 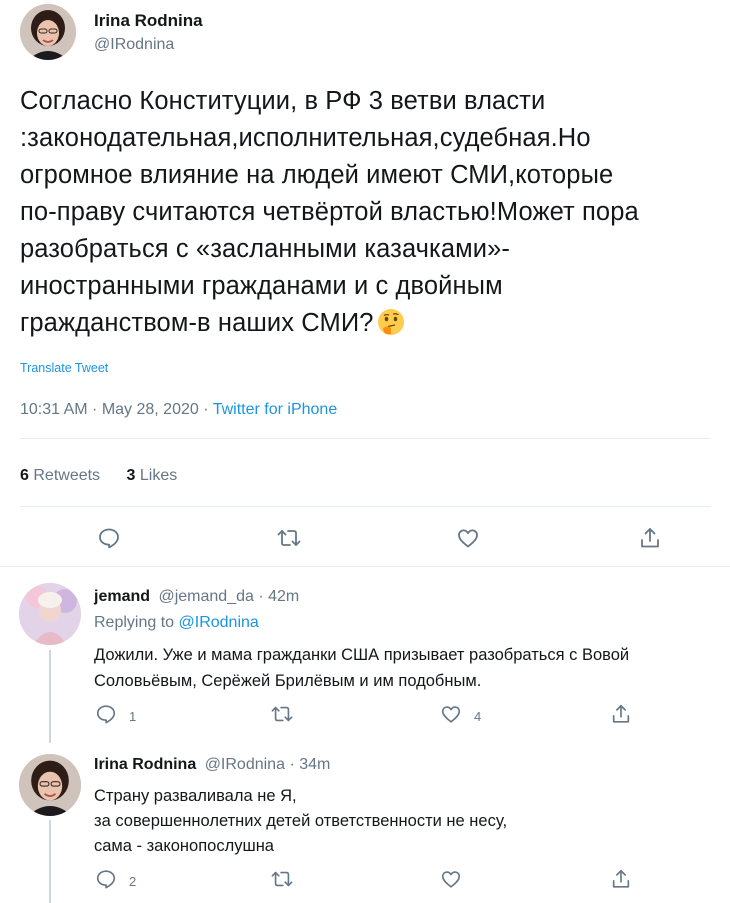 I want to click on like-button: 4, so click(x=460, y=716).